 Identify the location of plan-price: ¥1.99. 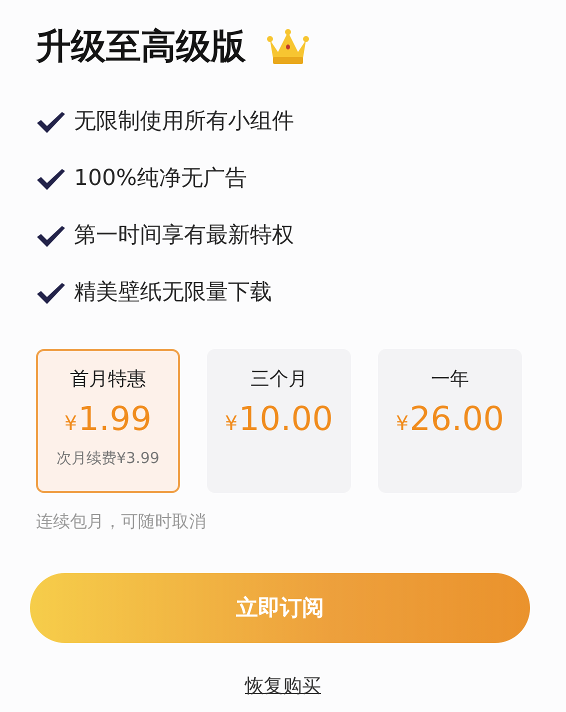
(108, 419).